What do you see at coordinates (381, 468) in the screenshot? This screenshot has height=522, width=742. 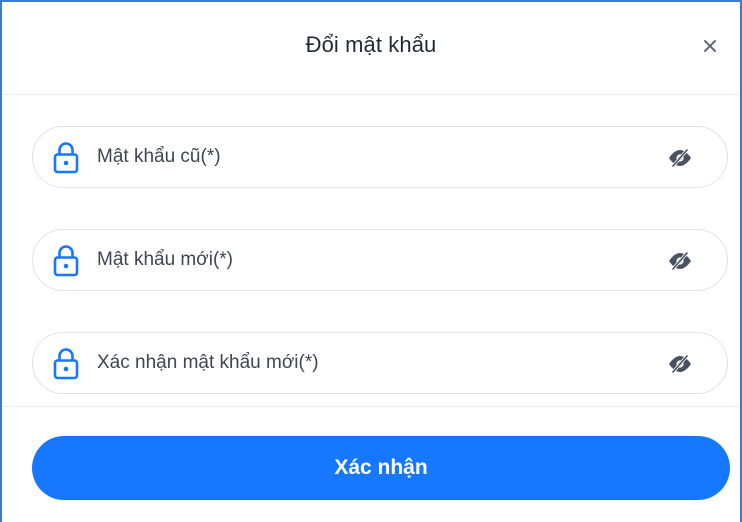 I see `confirm-button: Xác nhận` at bounding box center [381, 468].